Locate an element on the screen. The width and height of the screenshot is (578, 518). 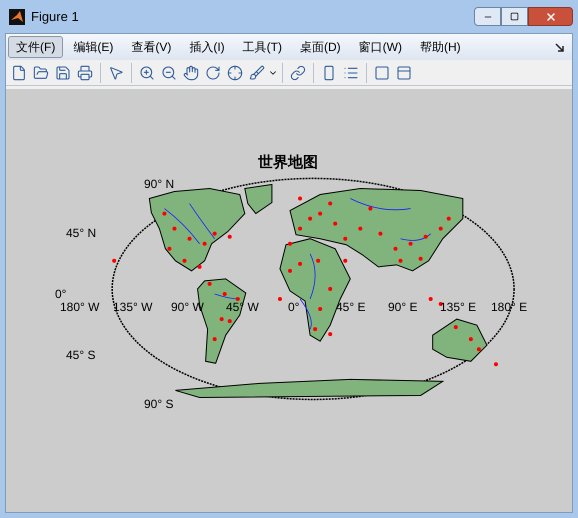
app-logo-icon is located at coordinates (17, 16).